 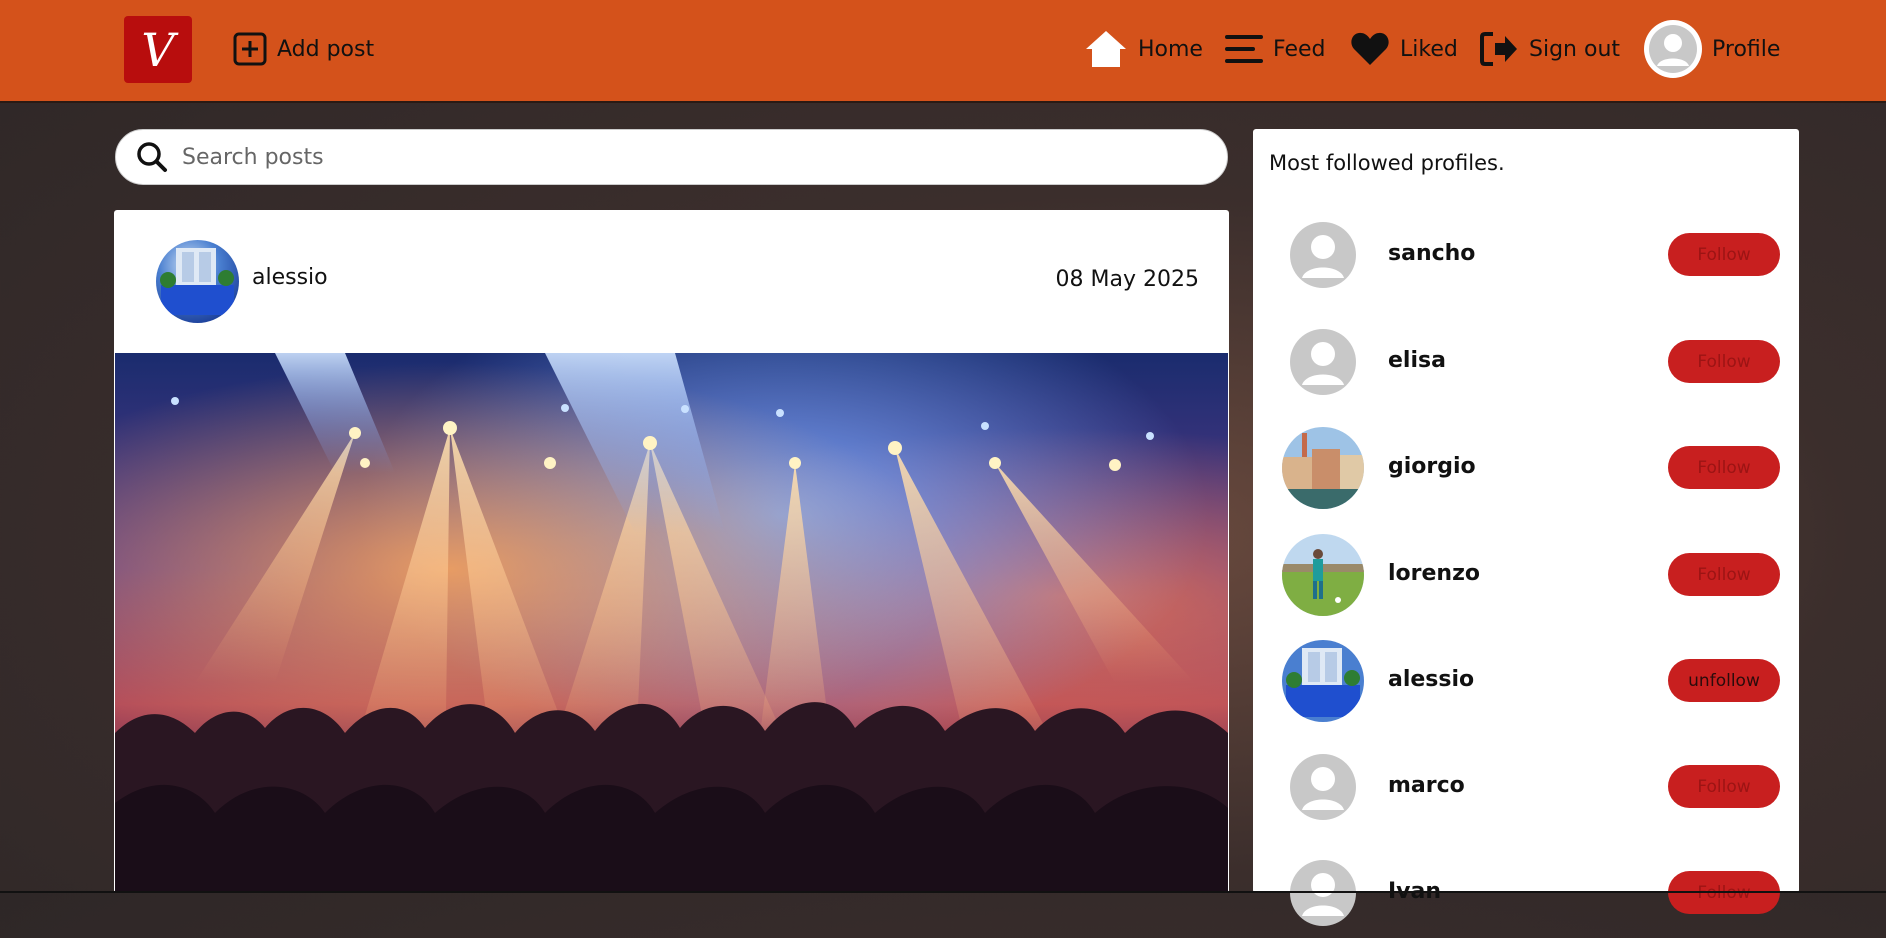 I want to click on profile-row: alessio unfollow, so click(x=1526, y=681).